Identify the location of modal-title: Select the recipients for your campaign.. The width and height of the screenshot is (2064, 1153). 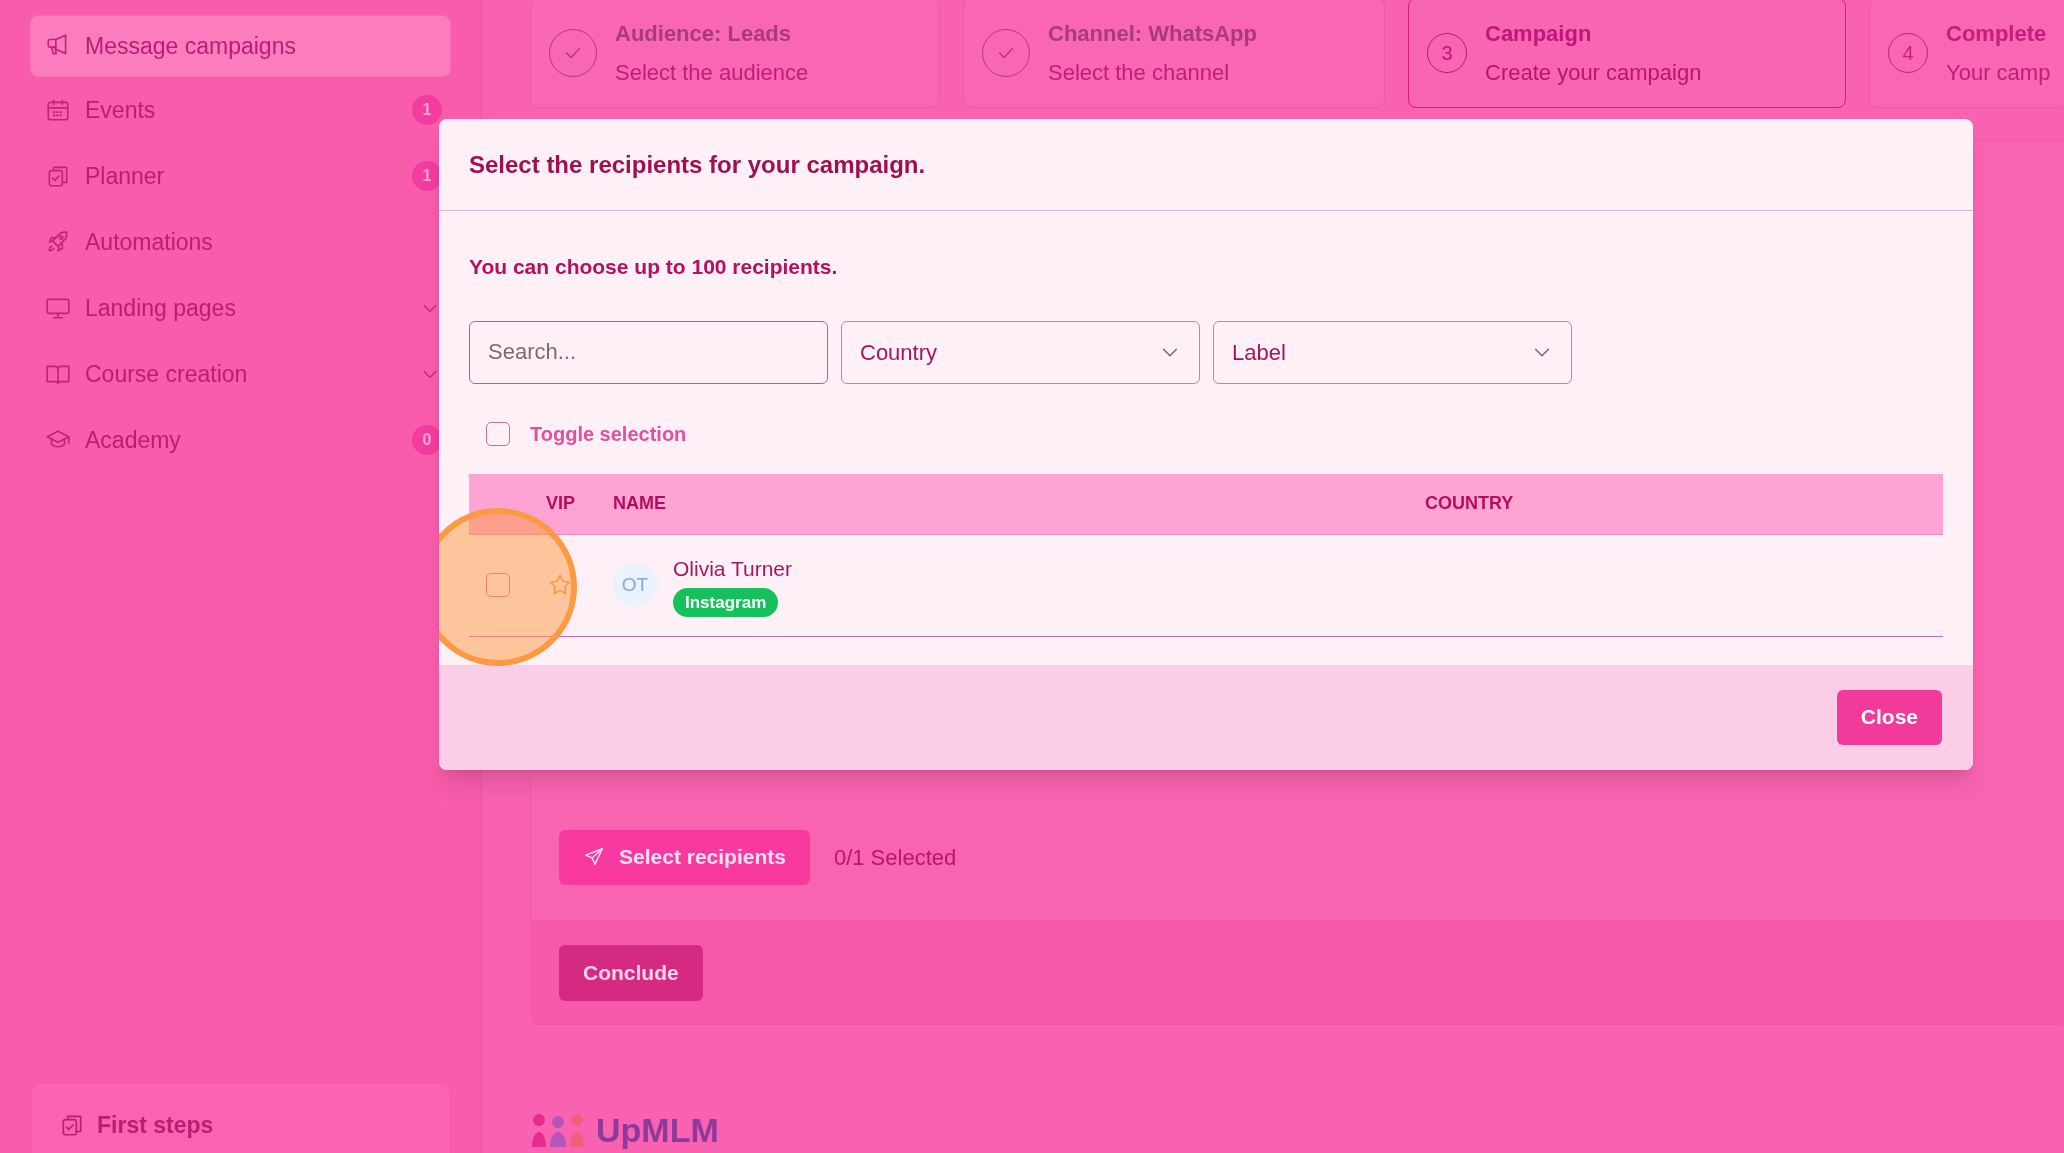
(1206, 165).